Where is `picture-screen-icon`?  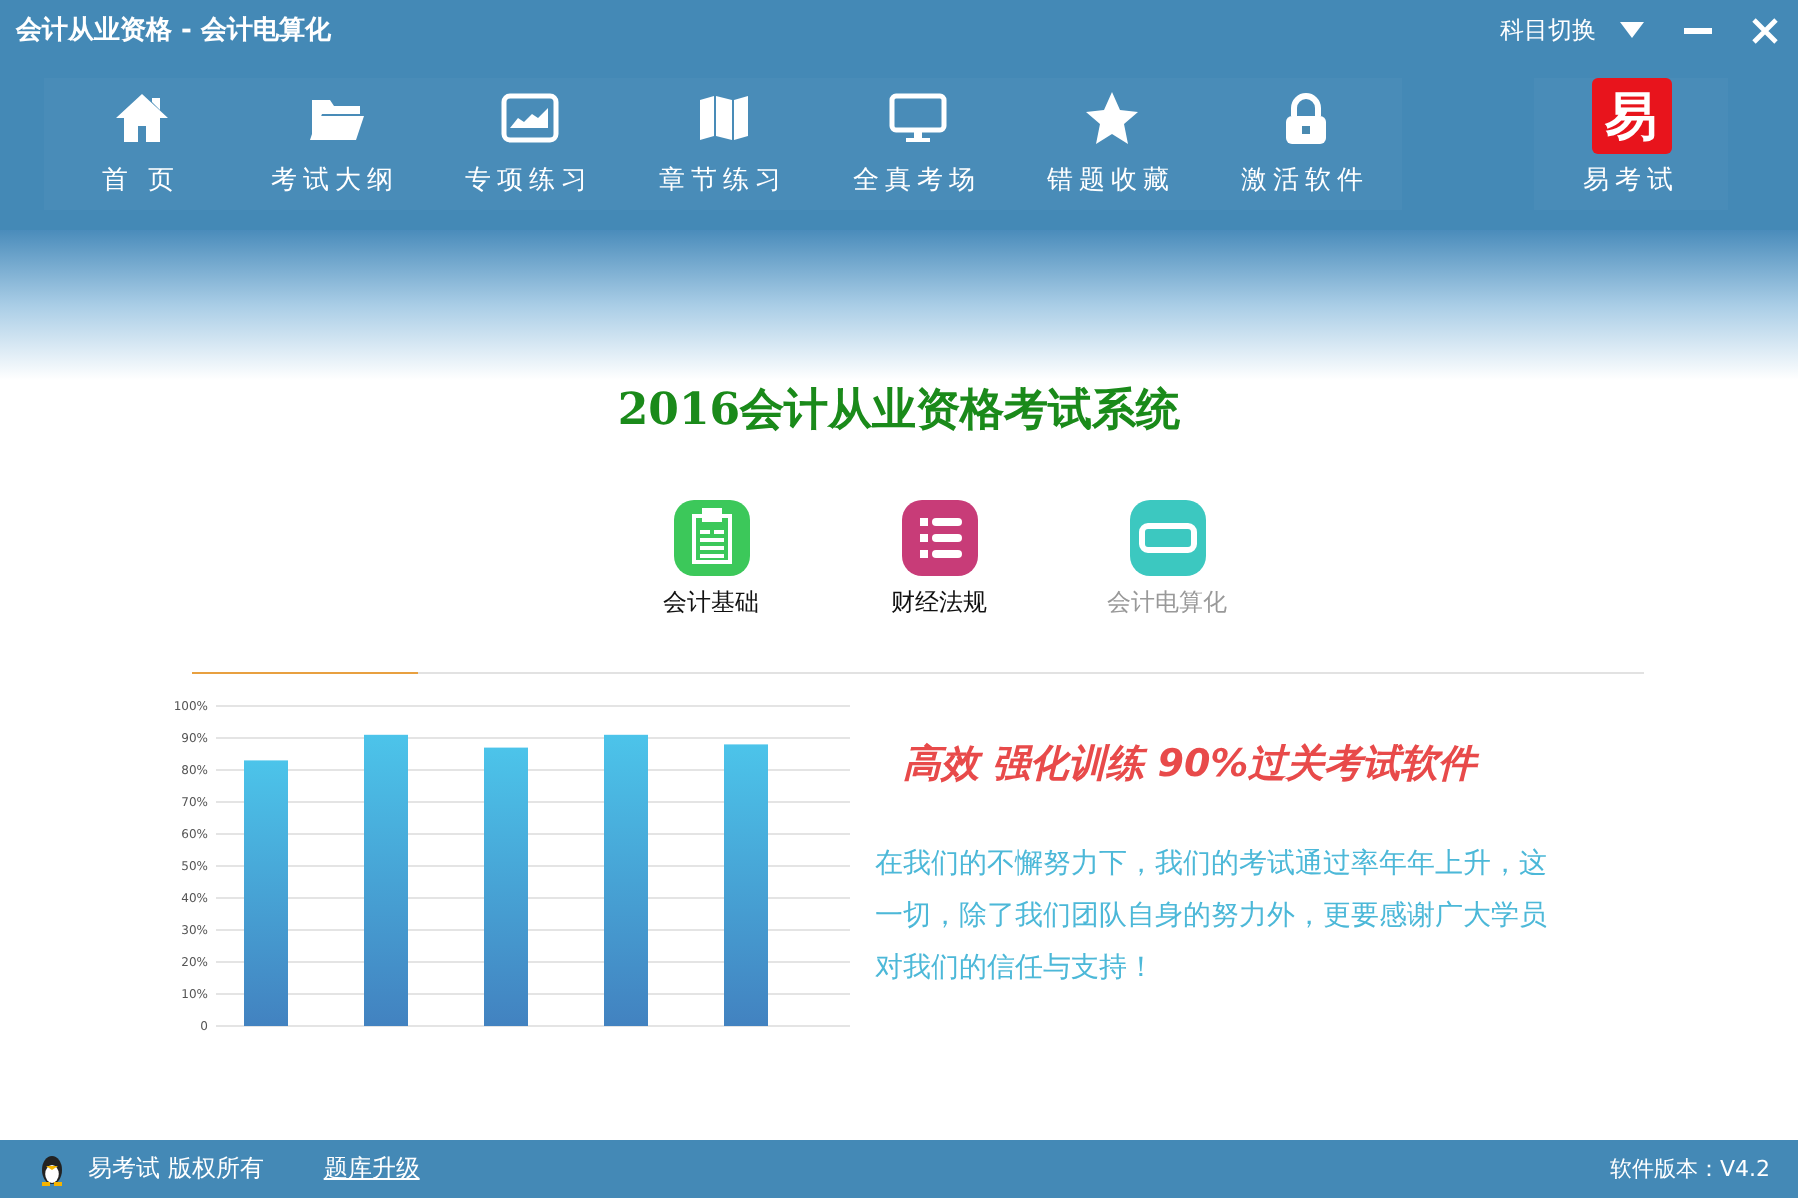
picture-screen-icon is located at coordinates (529, 118).